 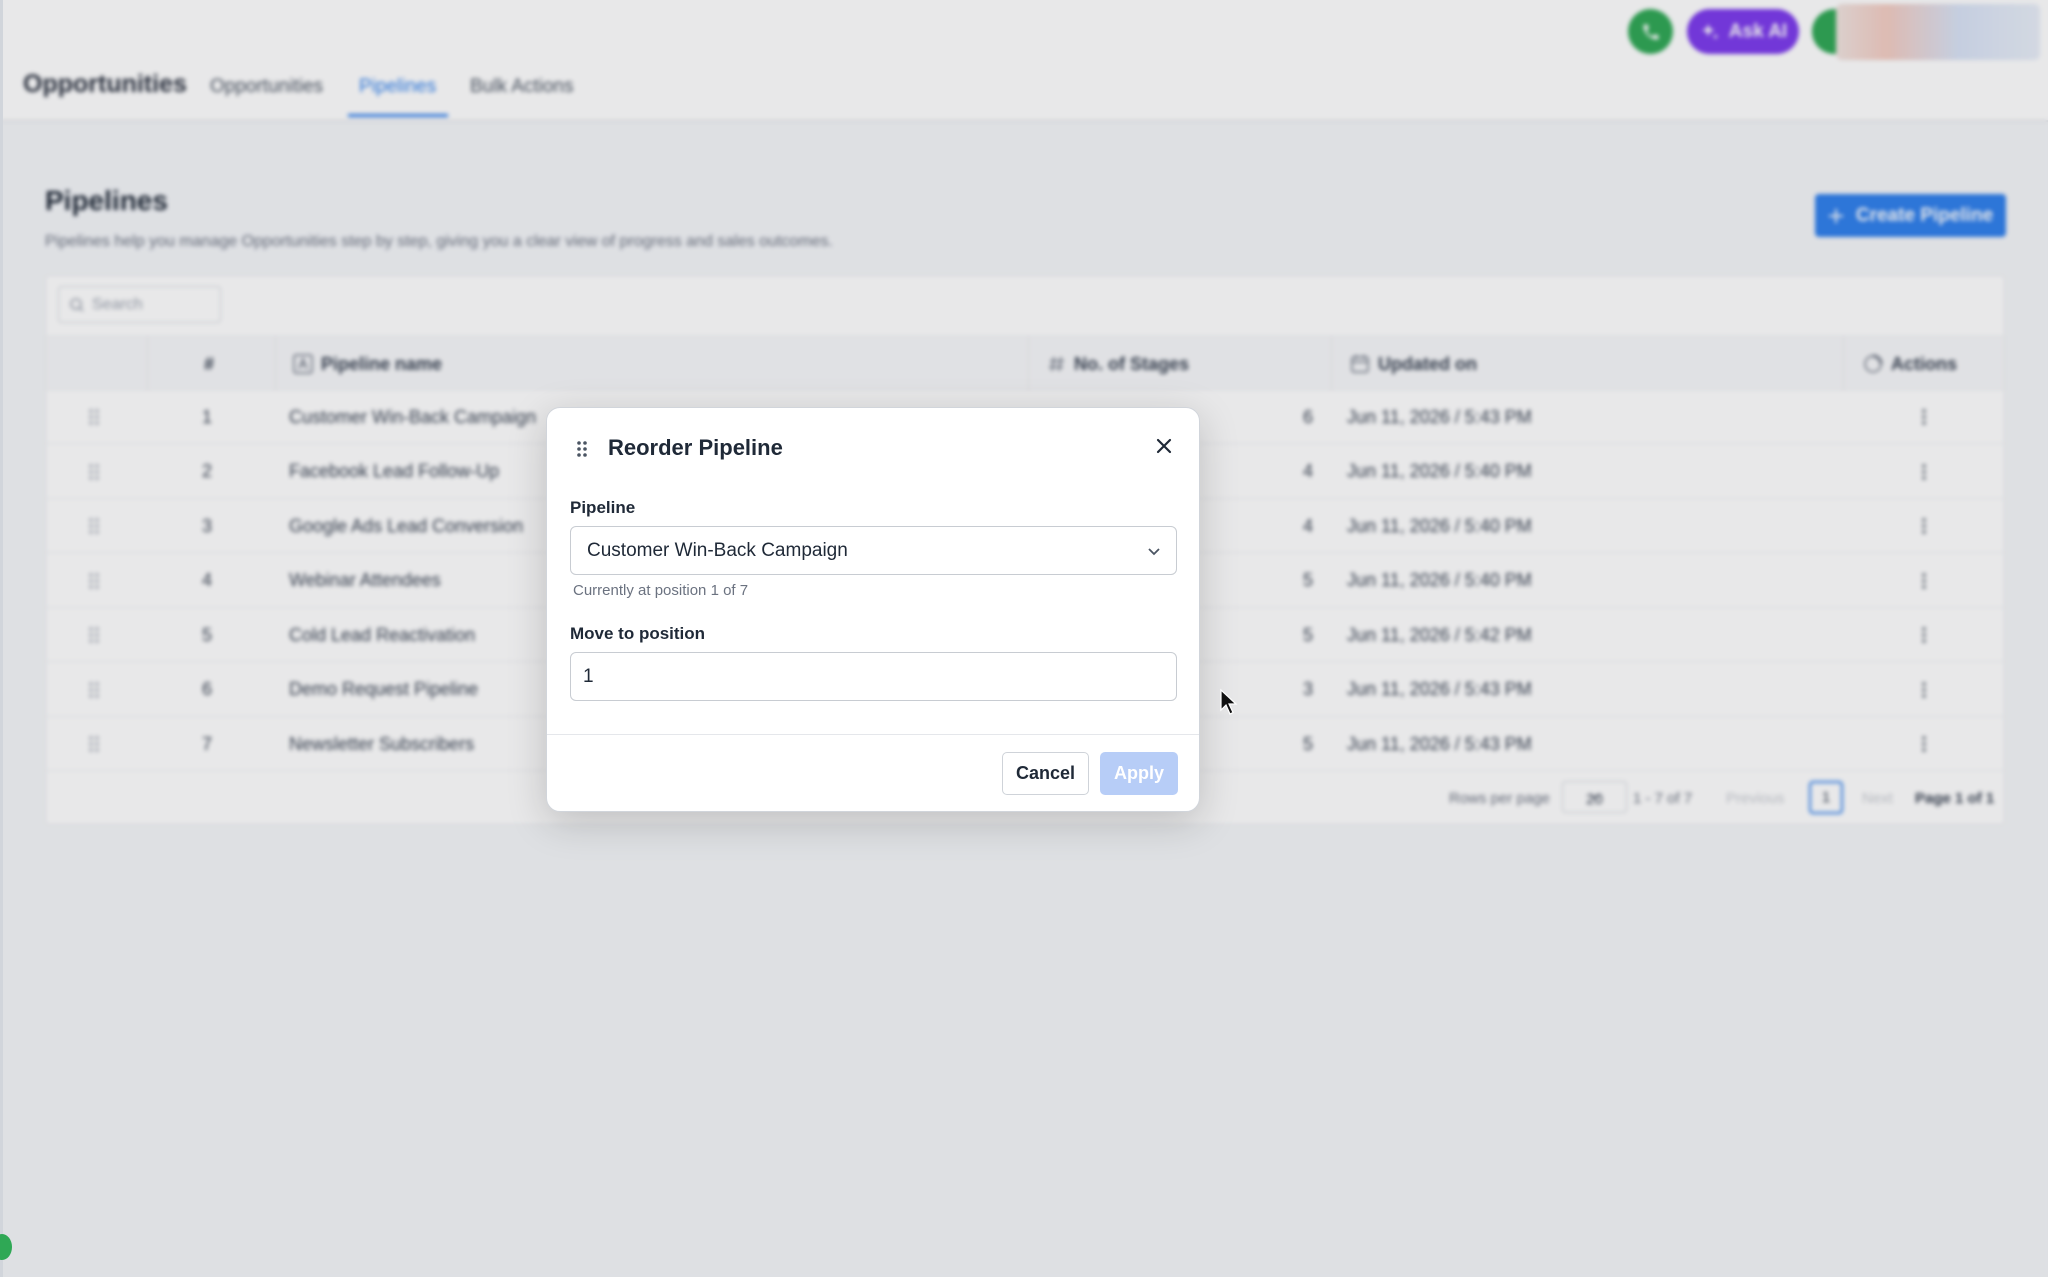 What do you see at coordinates (661, 590) in the screenshot?
I see `position-helper-text: Currently at position 1 of 7` at bounding box center [661, 590].